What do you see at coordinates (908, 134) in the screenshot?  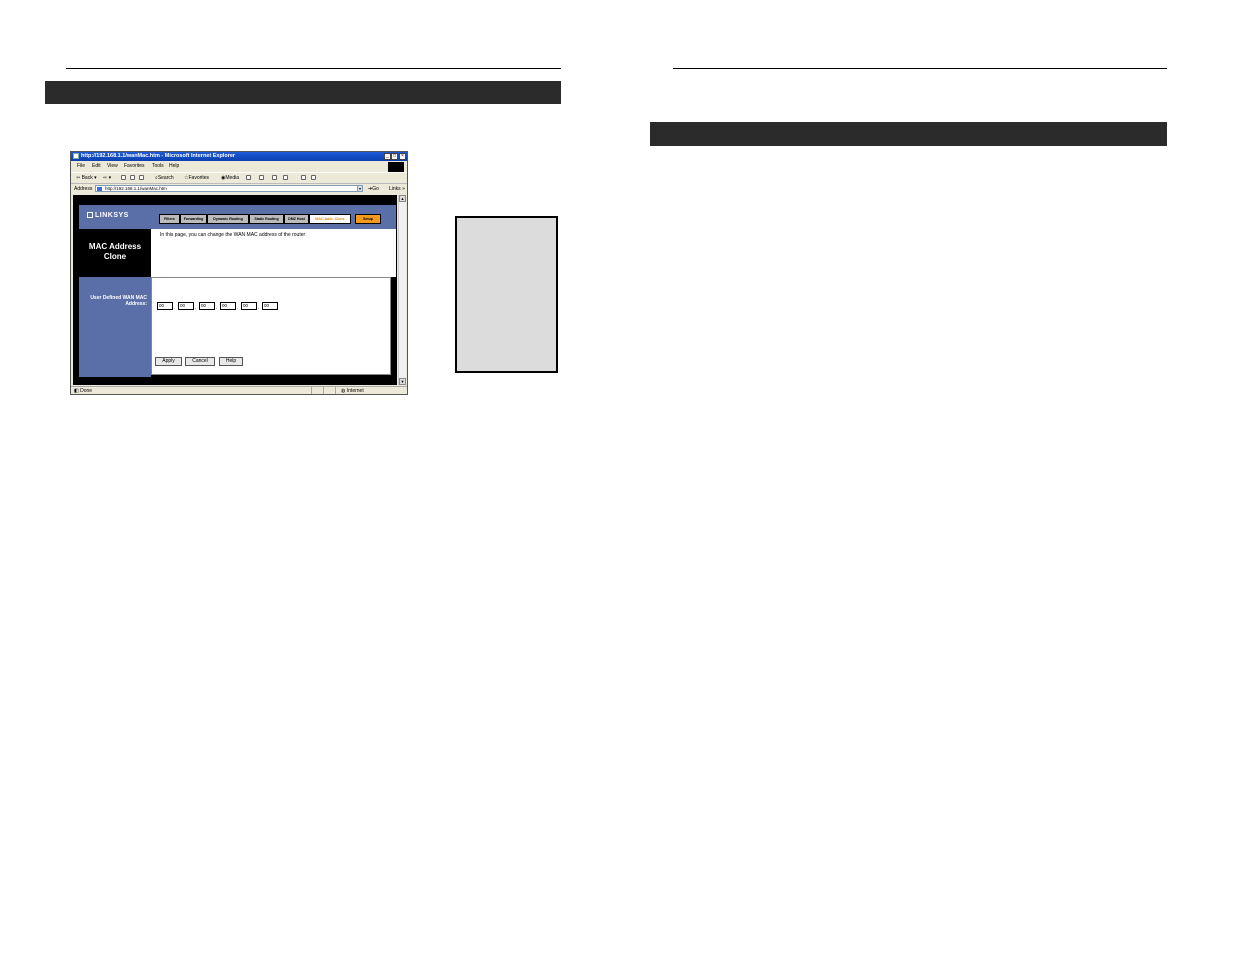 I see `right-page-header-bar` at bounding box center [908, 134].